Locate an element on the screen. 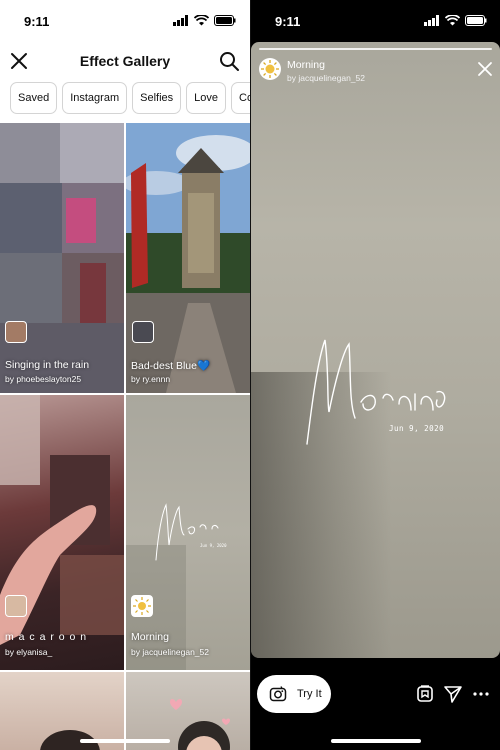 This screenshot has height=750, width=500. send-icon is located at coordinates (453, 694).